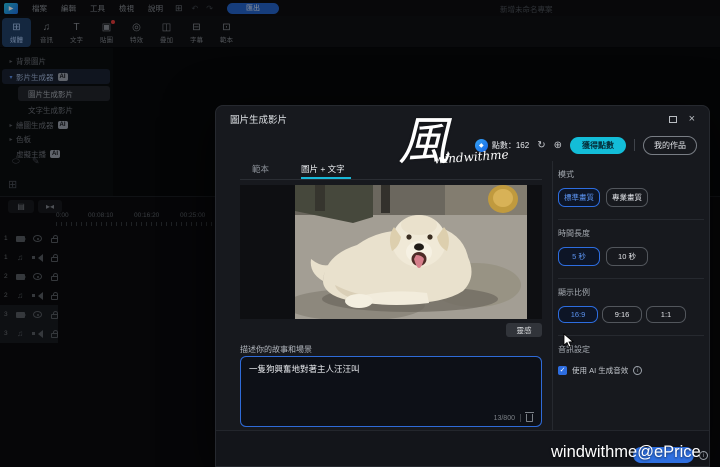  What do you see at coordinates (579, 256) in the screenshot?
I see `duration-5s-button: 5 秒` at bounding box center [579, 256].